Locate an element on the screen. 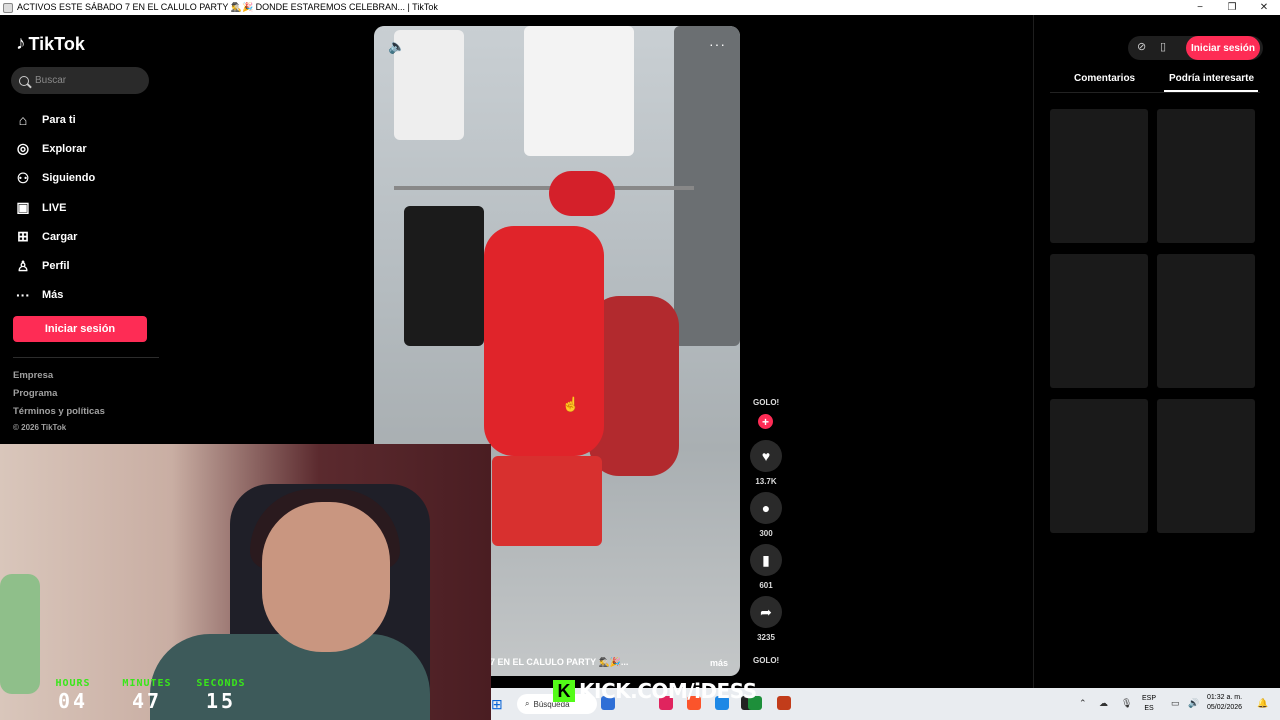 The width and height of the screenshot is (1280, 720). volume-icon: 🔊 is located at coordinates (1193, 703).